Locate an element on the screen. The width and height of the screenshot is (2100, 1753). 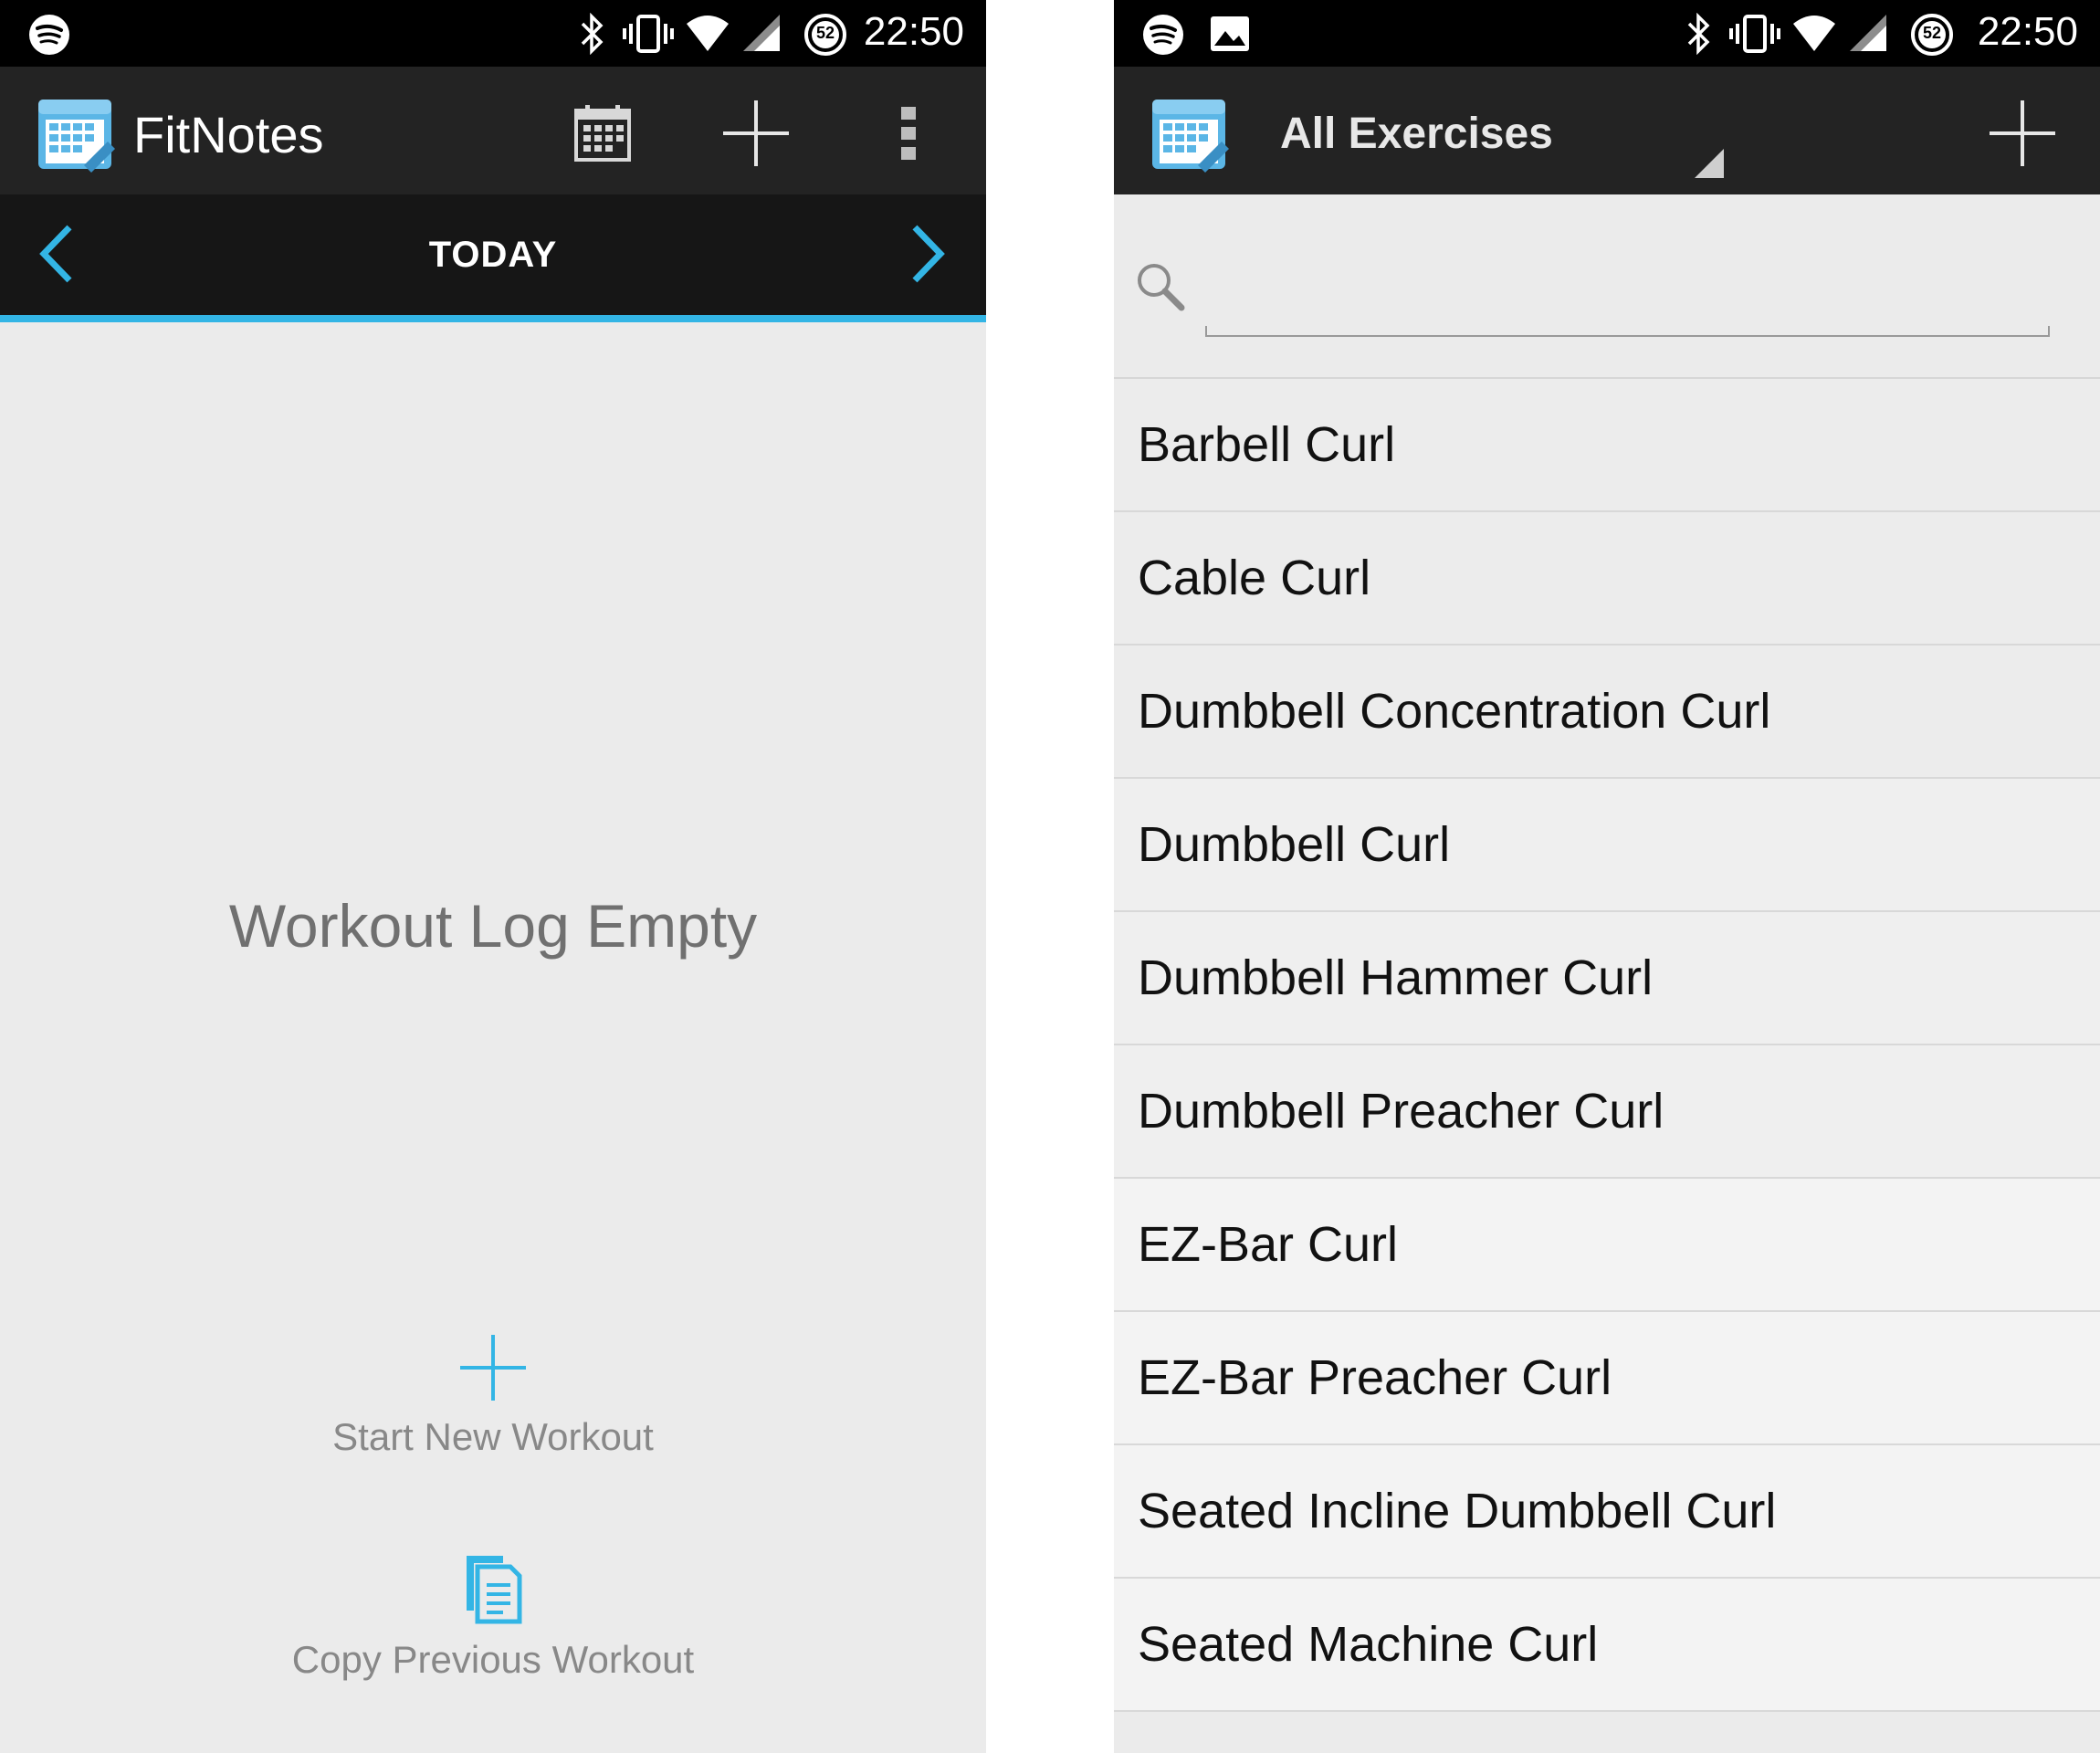
exercise-name: Dumbbell Concentration Curl is located at coordinates (1454, 711).